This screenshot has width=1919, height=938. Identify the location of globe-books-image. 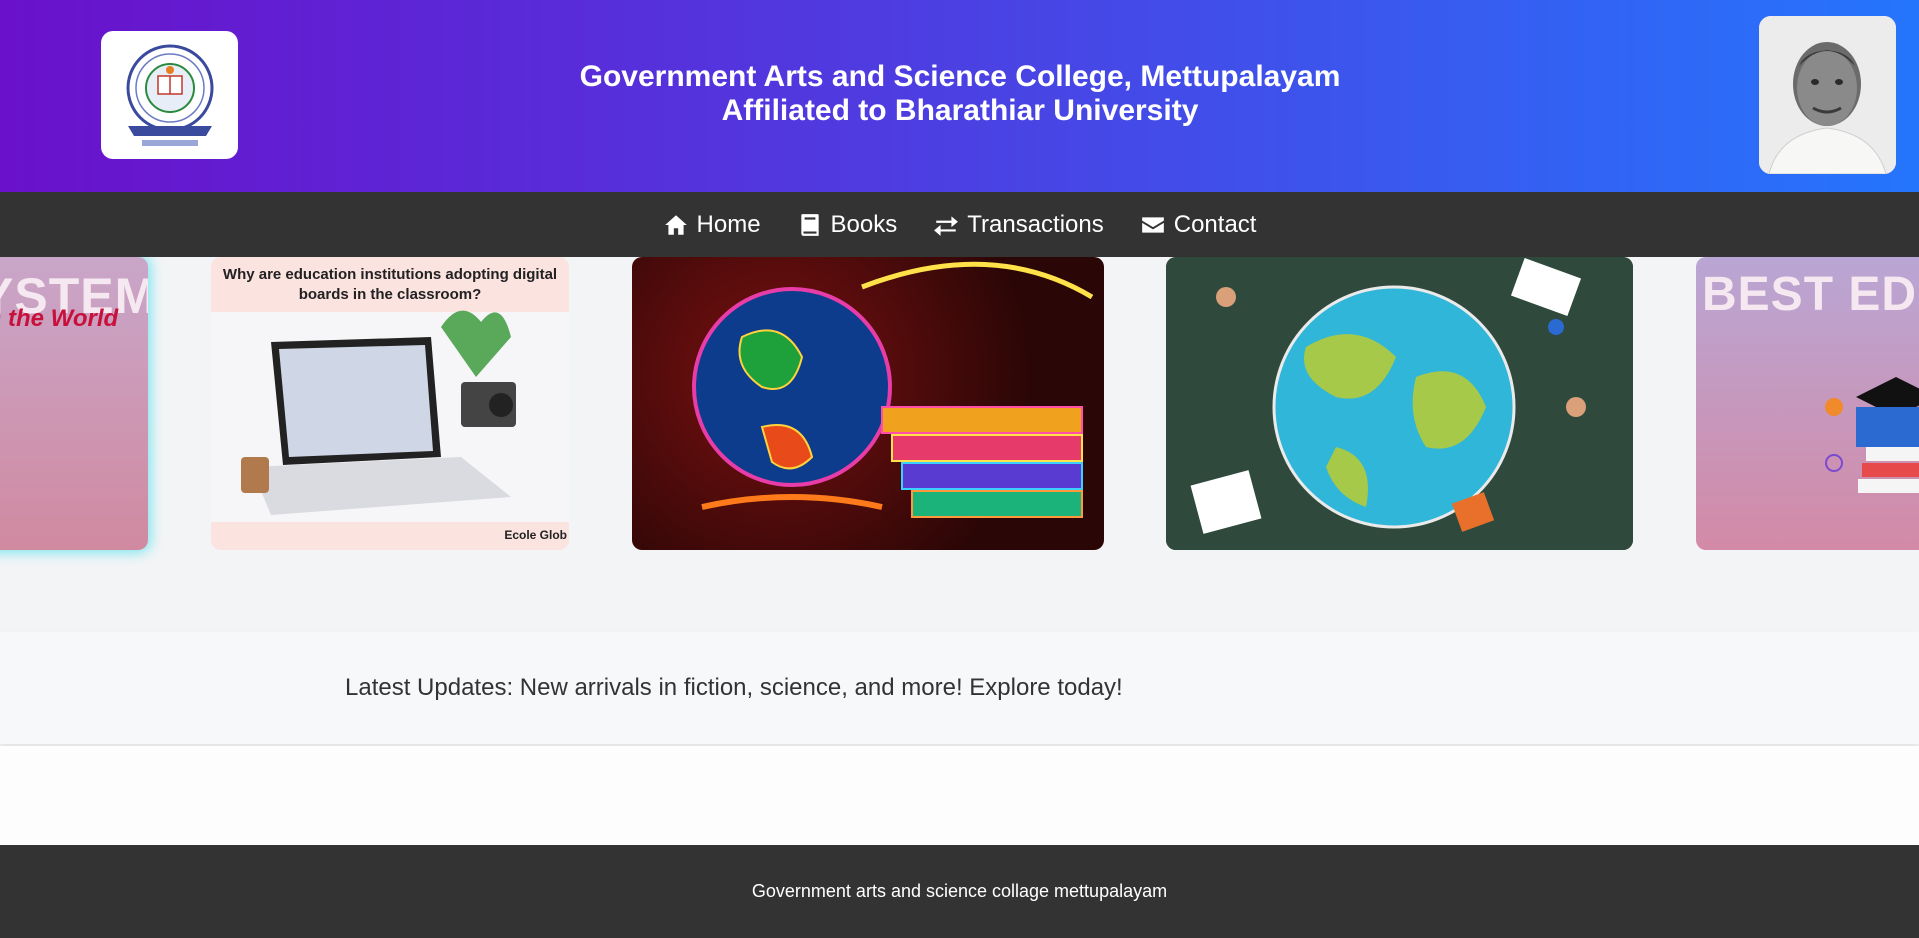
(893, 389).